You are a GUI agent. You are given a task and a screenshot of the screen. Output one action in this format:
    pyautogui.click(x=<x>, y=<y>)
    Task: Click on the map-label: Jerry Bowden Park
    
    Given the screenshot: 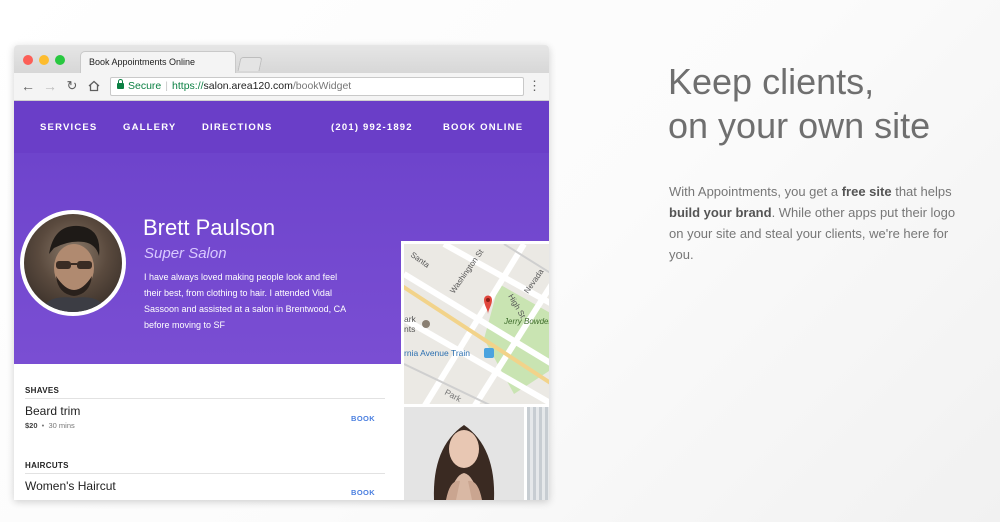 What is the action you would take?
    pyautogui.click(x=526, y=321)
    